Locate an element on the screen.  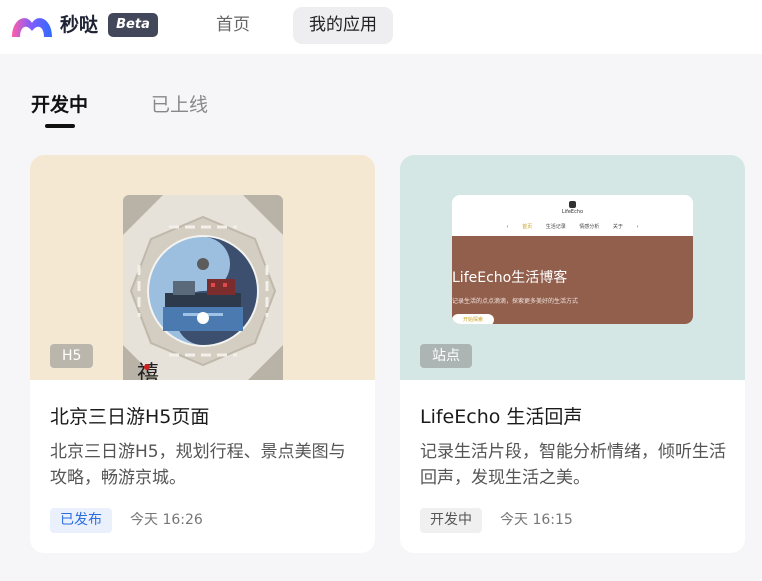
preview-hero-button: 开始探索 is located at coordinates (473, 319).